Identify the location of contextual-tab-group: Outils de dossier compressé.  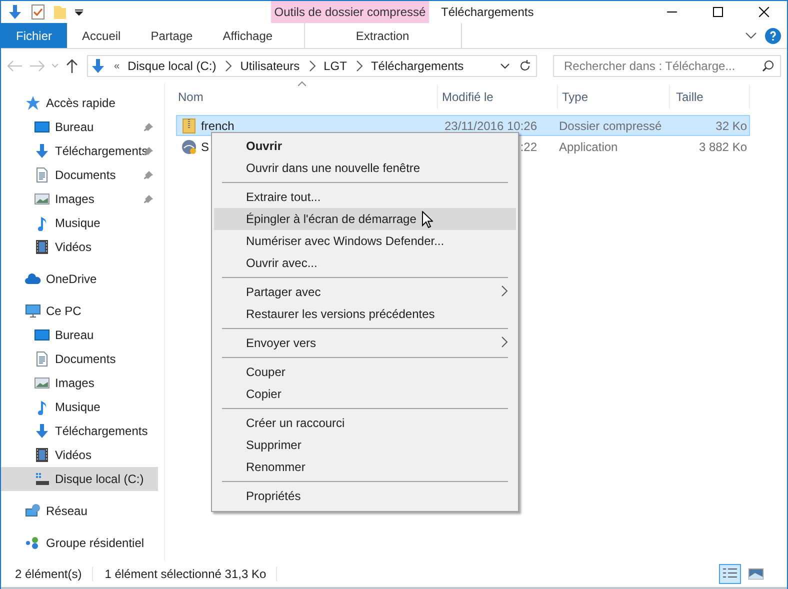
(350, 12).